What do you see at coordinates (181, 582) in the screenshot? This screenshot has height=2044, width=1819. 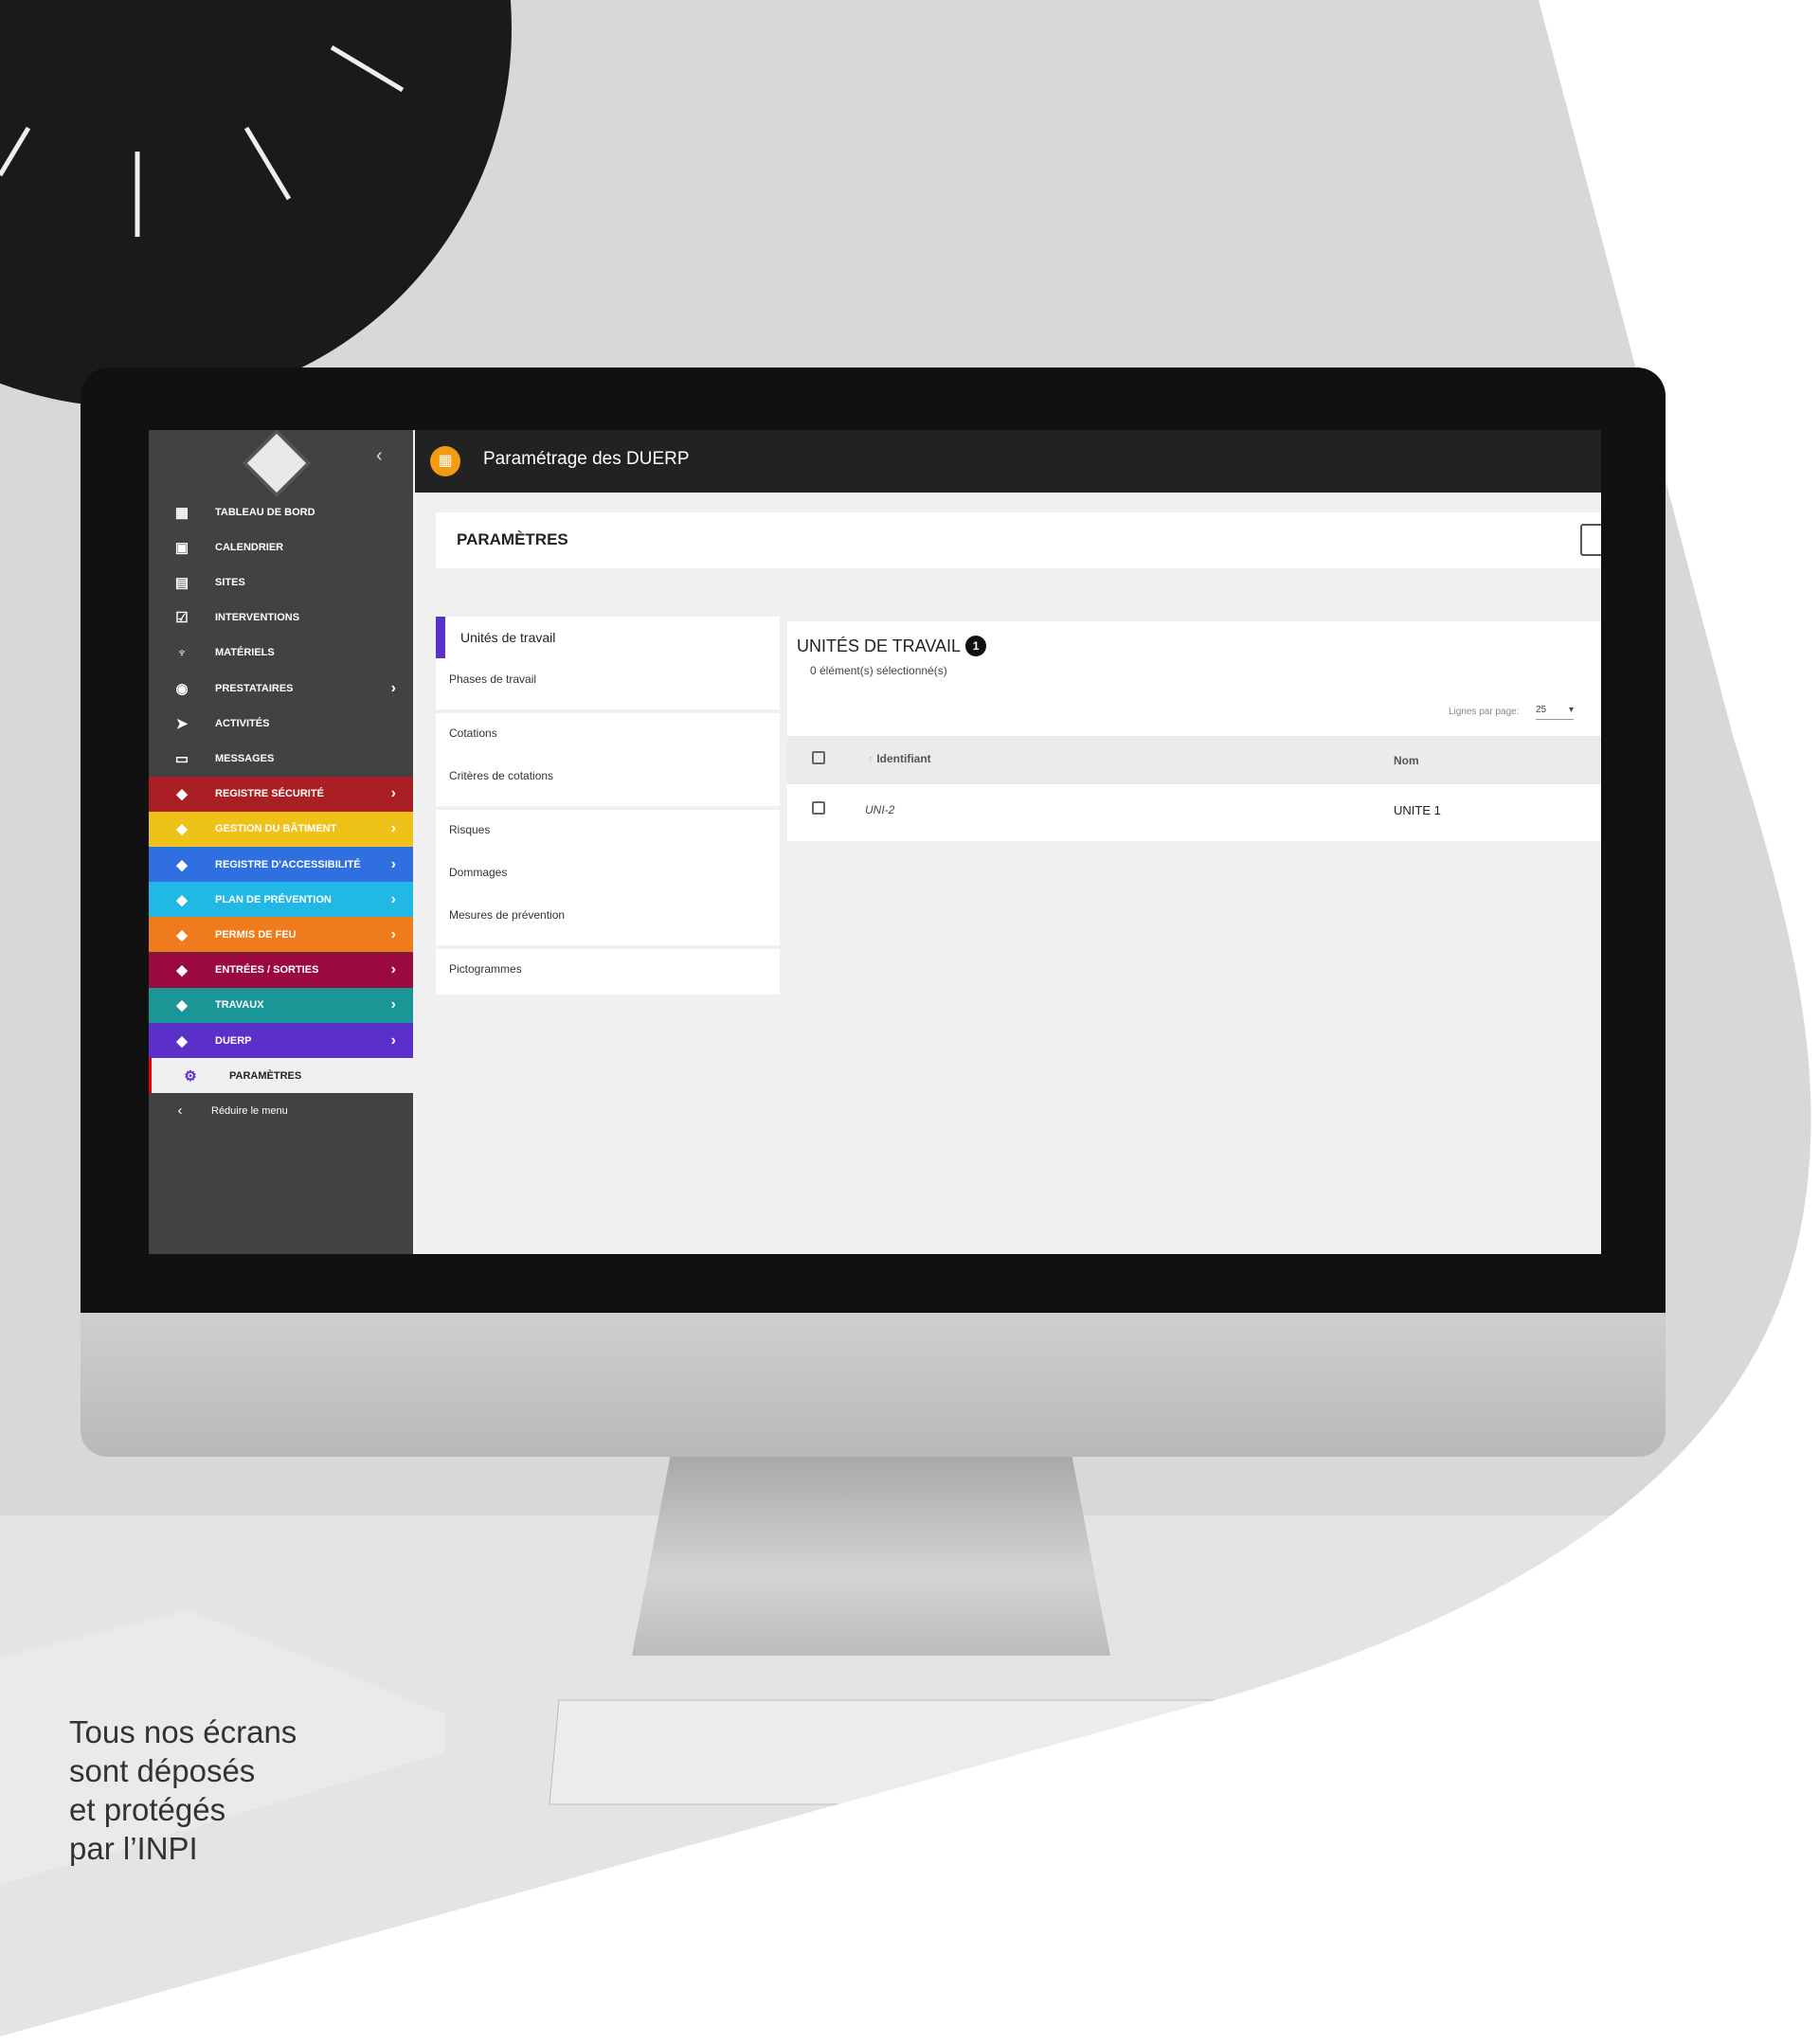 I see `clipboard-icon: ▤` at bounding box center [181, 582].